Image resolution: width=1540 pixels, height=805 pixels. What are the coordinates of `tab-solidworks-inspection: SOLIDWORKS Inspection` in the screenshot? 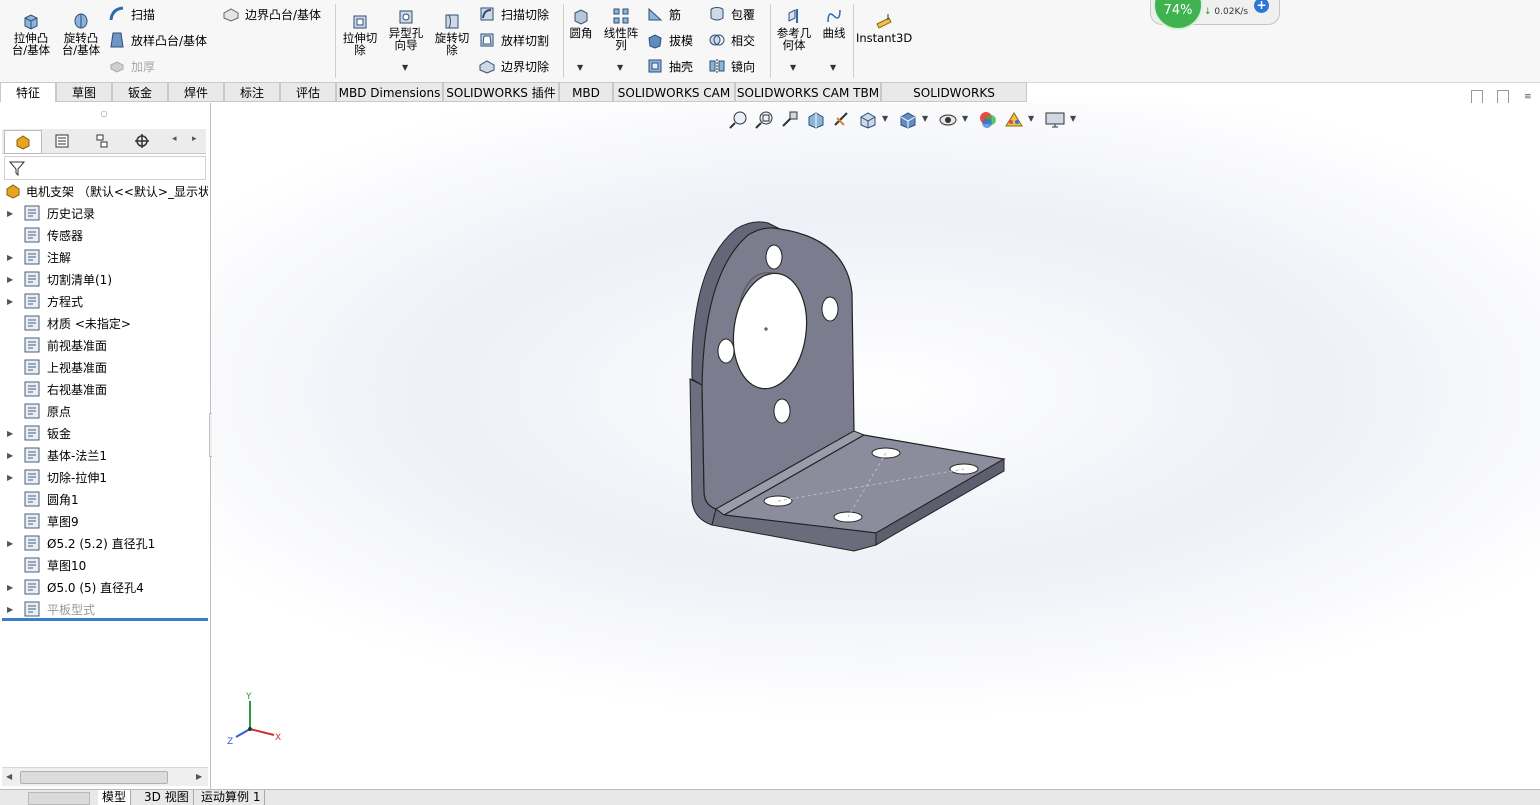 It's located at (954, 101).